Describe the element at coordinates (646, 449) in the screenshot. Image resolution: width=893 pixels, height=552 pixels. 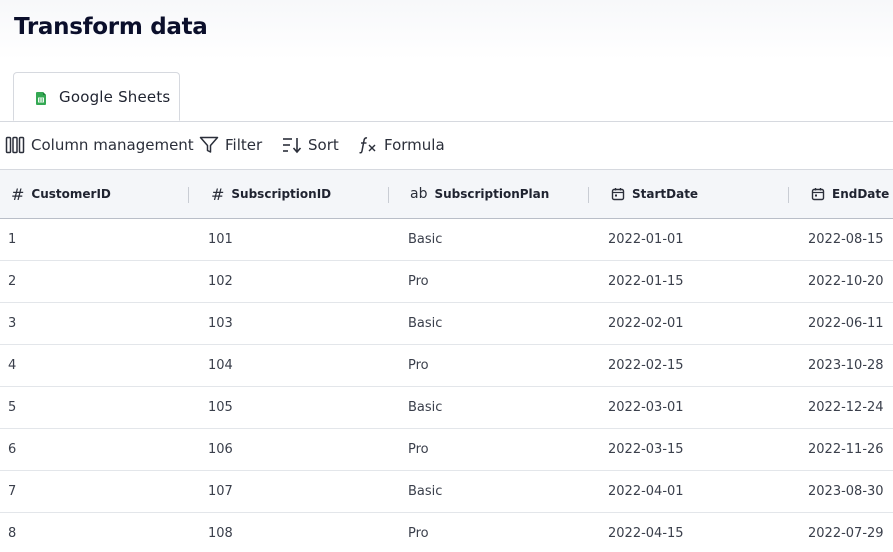
I see `cell-startdate: 2022-03-15` at that location.